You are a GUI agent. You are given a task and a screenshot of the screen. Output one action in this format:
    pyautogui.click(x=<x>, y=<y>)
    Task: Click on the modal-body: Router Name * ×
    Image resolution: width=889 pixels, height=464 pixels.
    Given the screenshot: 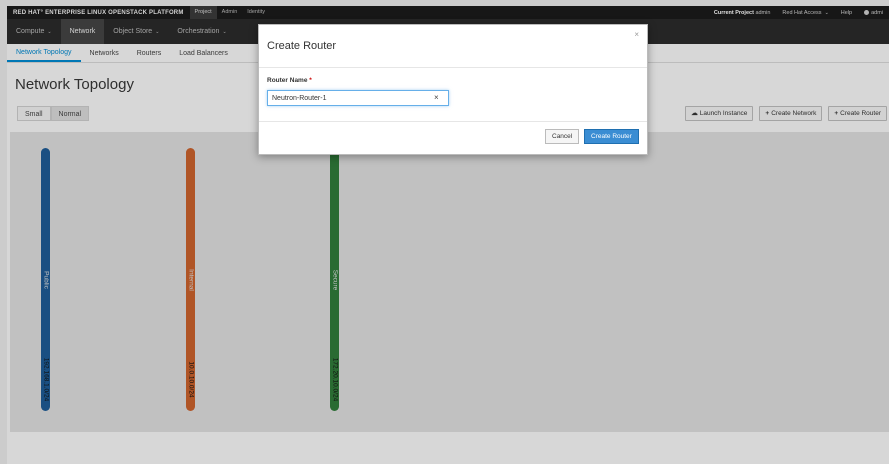 What is the action you would take?
    pyautogui.click(x=453, y=95)
    